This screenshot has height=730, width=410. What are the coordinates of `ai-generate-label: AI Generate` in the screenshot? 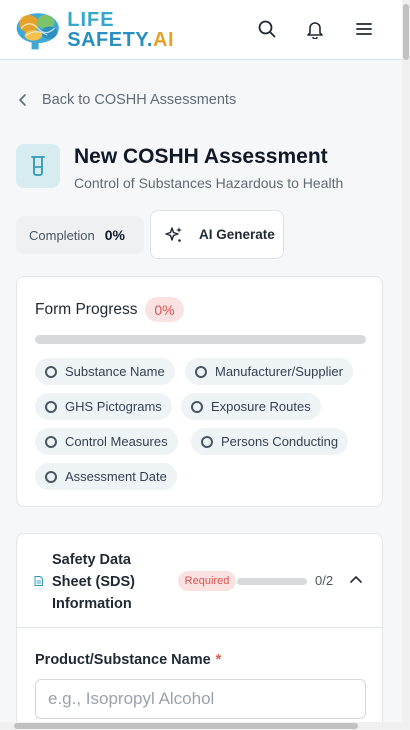 It's located at (237, 234).